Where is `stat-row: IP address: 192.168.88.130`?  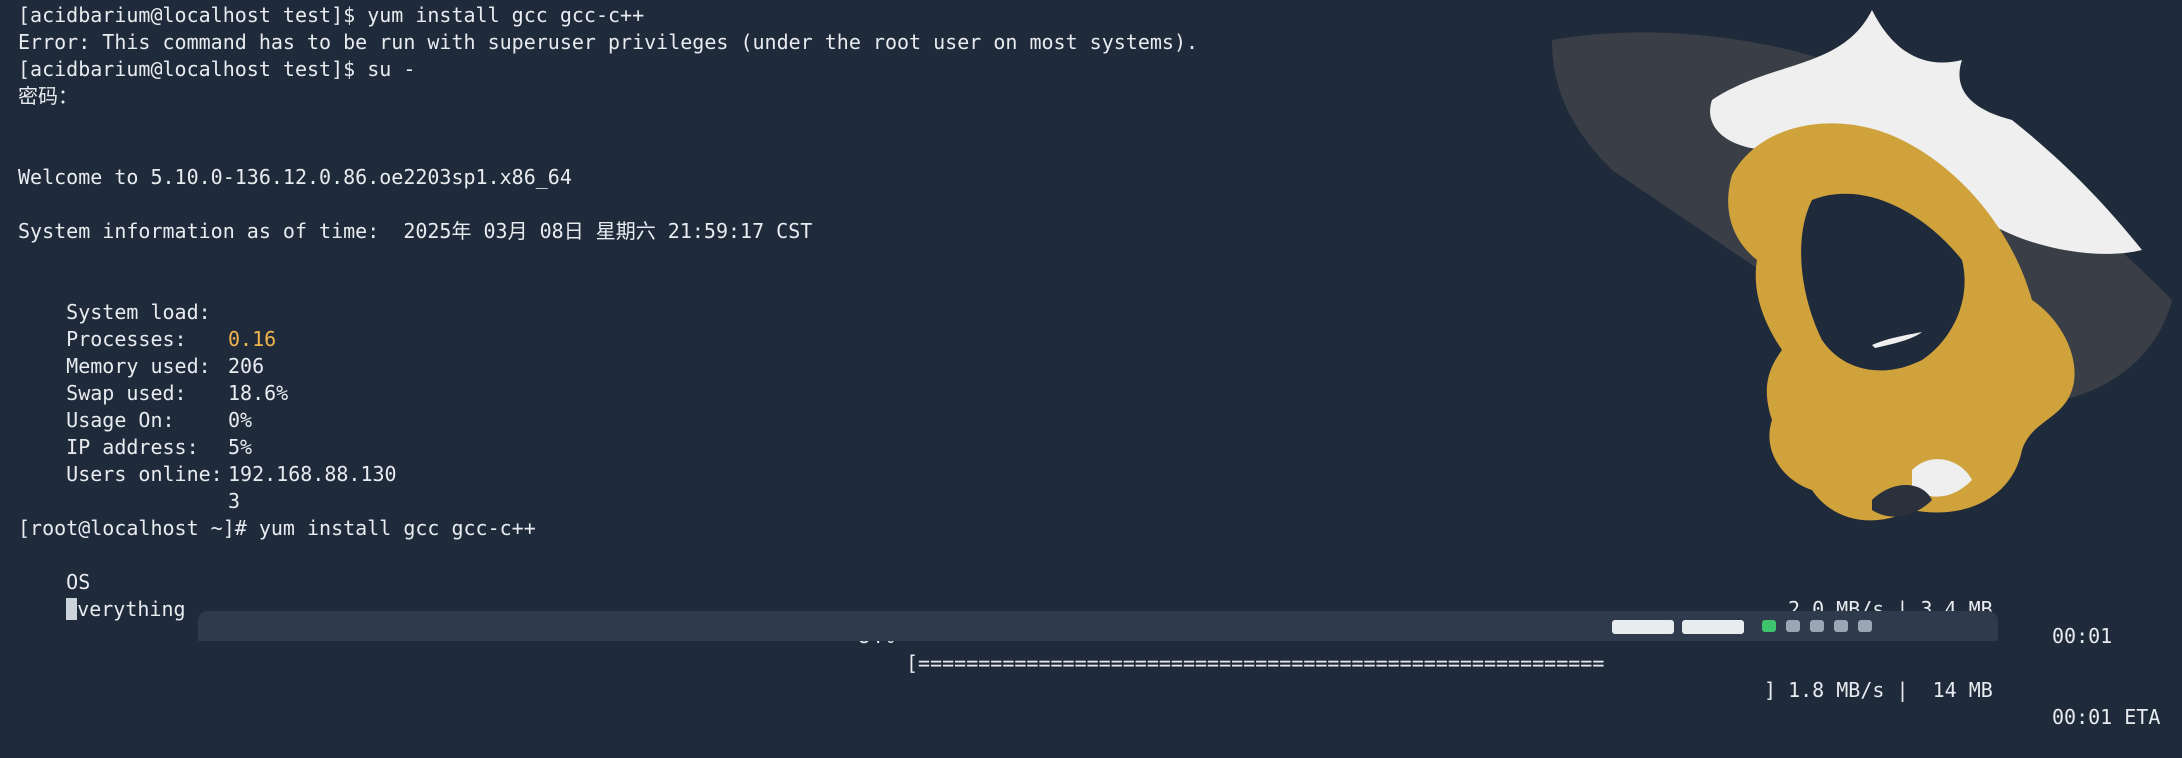 stat-row: IP address: 192.168.88.130 is located at coordinates (207, 446).